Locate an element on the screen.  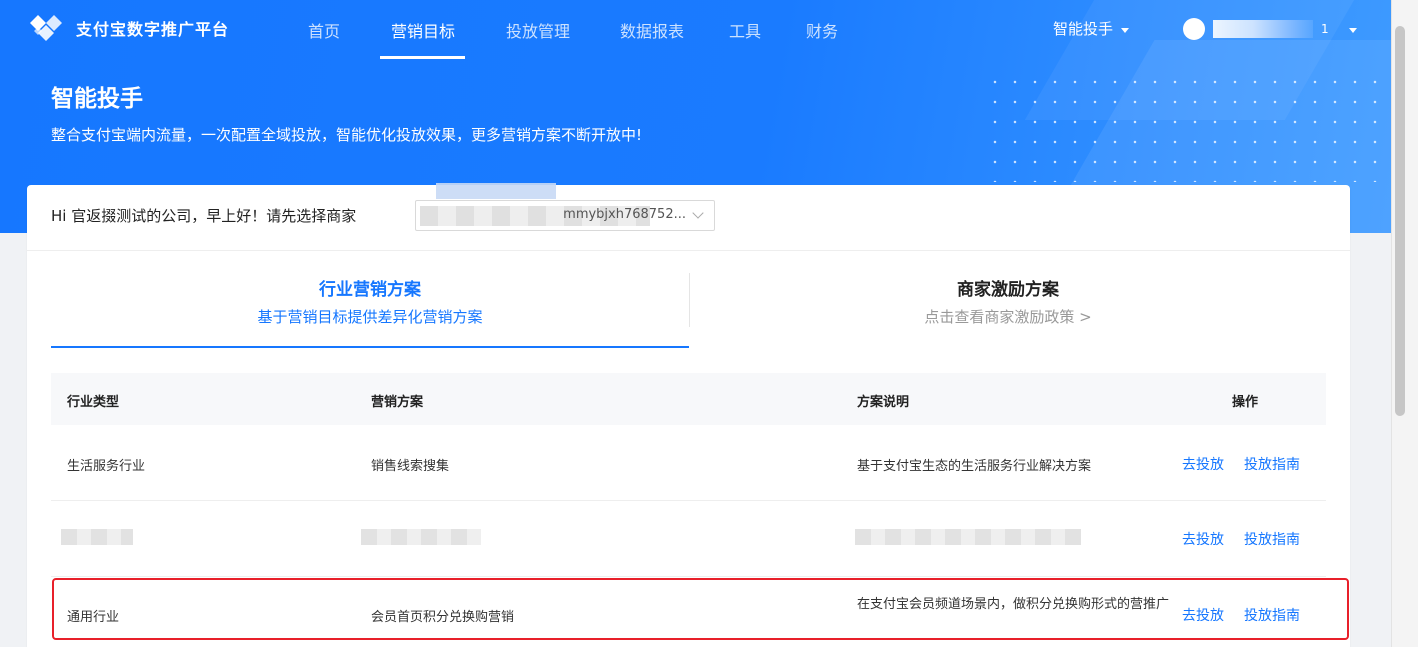
tab-subtitle: 点击查看商家激励政策 > is located at coordinates (1008, 317).